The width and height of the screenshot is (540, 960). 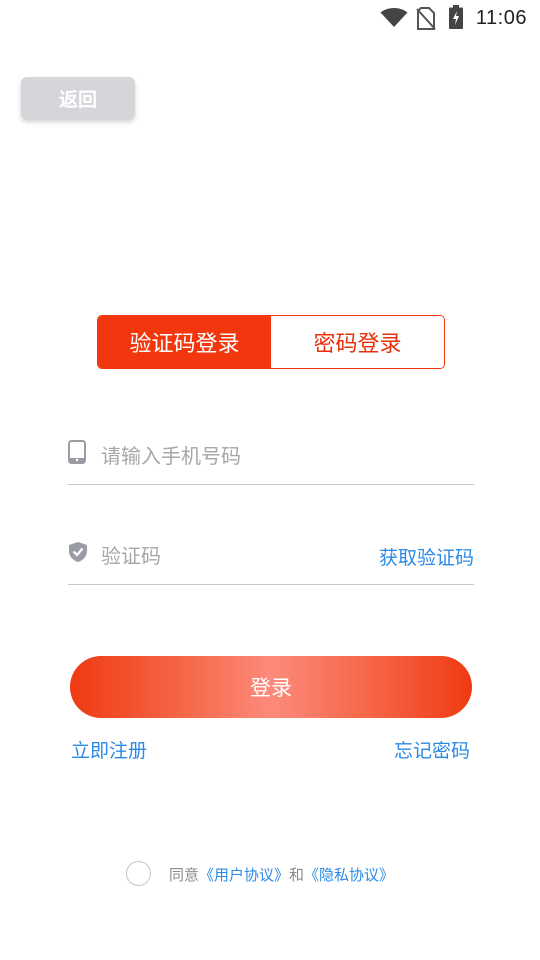 I want to click on agreement-prefix: 同意, so click(x=184, y=875).